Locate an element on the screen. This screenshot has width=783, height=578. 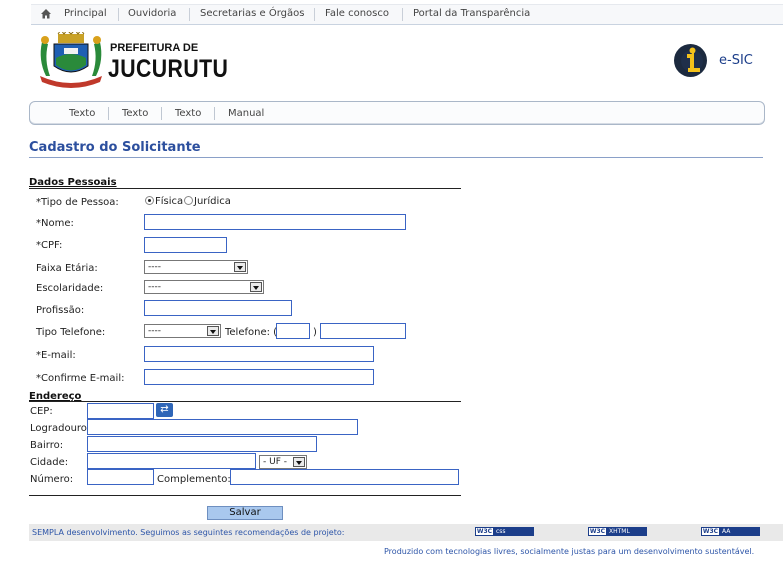
save-button: Salvar is located at coordinates (245, 513).